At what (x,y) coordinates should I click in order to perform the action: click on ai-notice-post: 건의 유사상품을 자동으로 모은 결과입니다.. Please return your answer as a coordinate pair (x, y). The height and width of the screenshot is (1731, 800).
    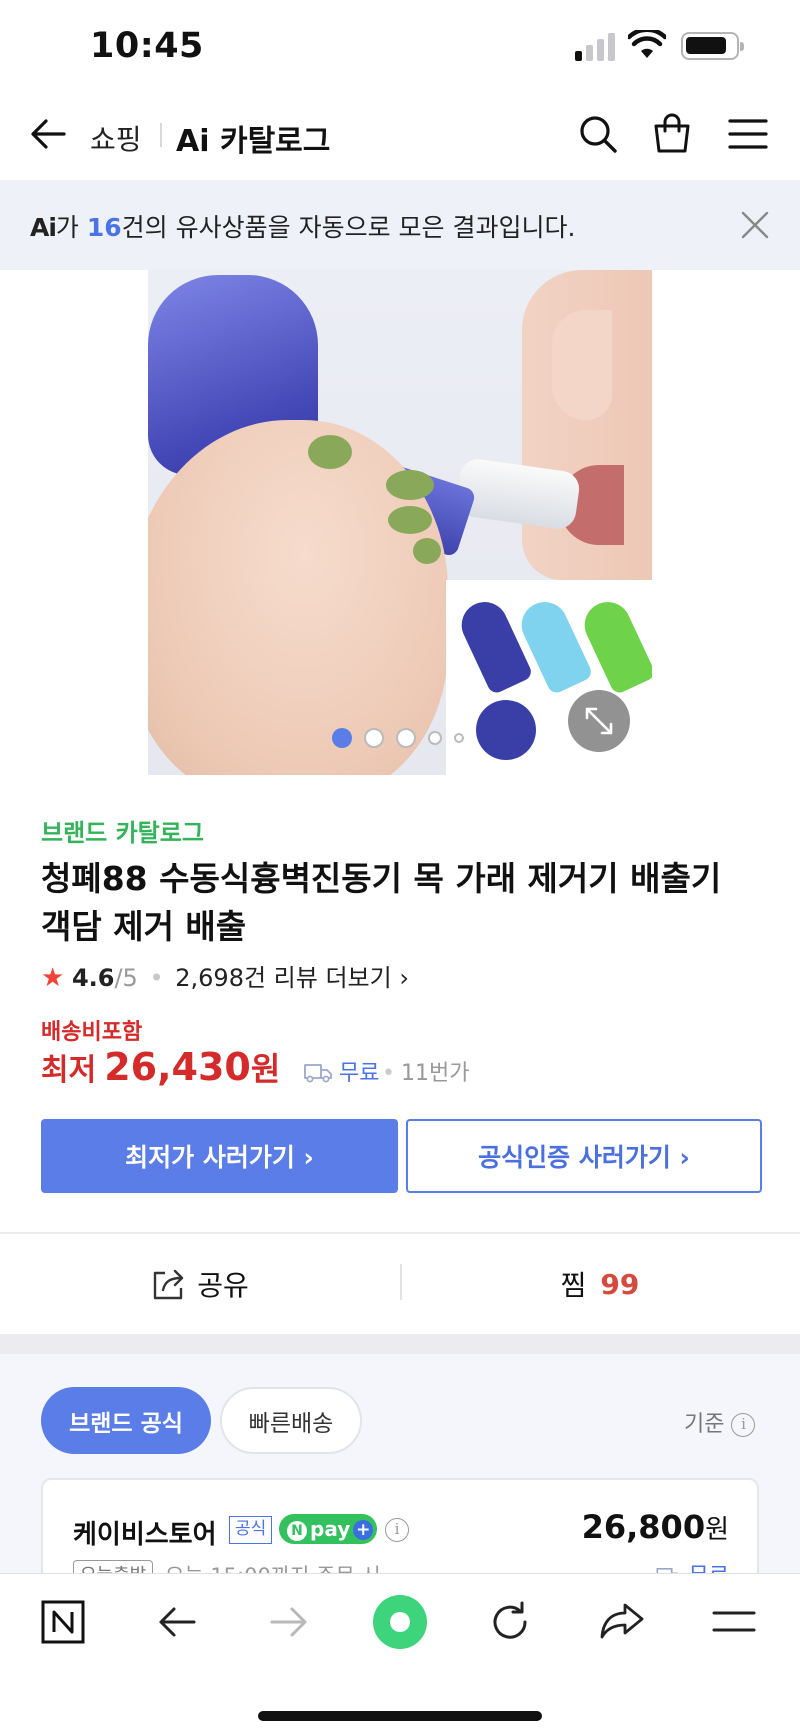
    Looking at the image, I should click on (348, 227).